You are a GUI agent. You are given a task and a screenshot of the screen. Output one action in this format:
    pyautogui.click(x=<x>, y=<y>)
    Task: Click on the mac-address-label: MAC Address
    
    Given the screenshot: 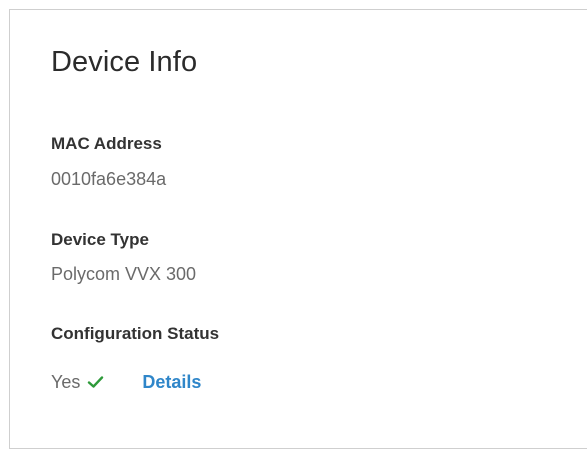 What is the action you would take?
    pyautogui.click(x=106, y=143)
    